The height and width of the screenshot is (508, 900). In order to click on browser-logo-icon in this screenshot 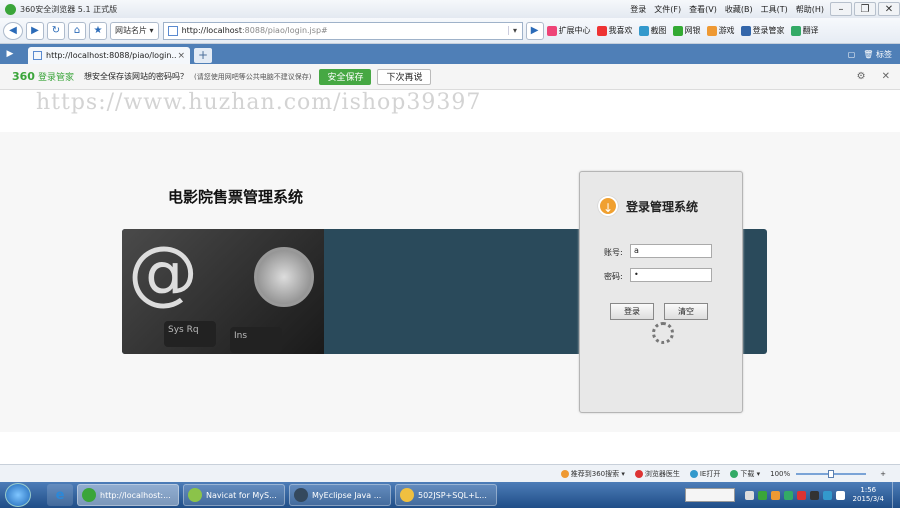, I will do `click(10, 9)`.